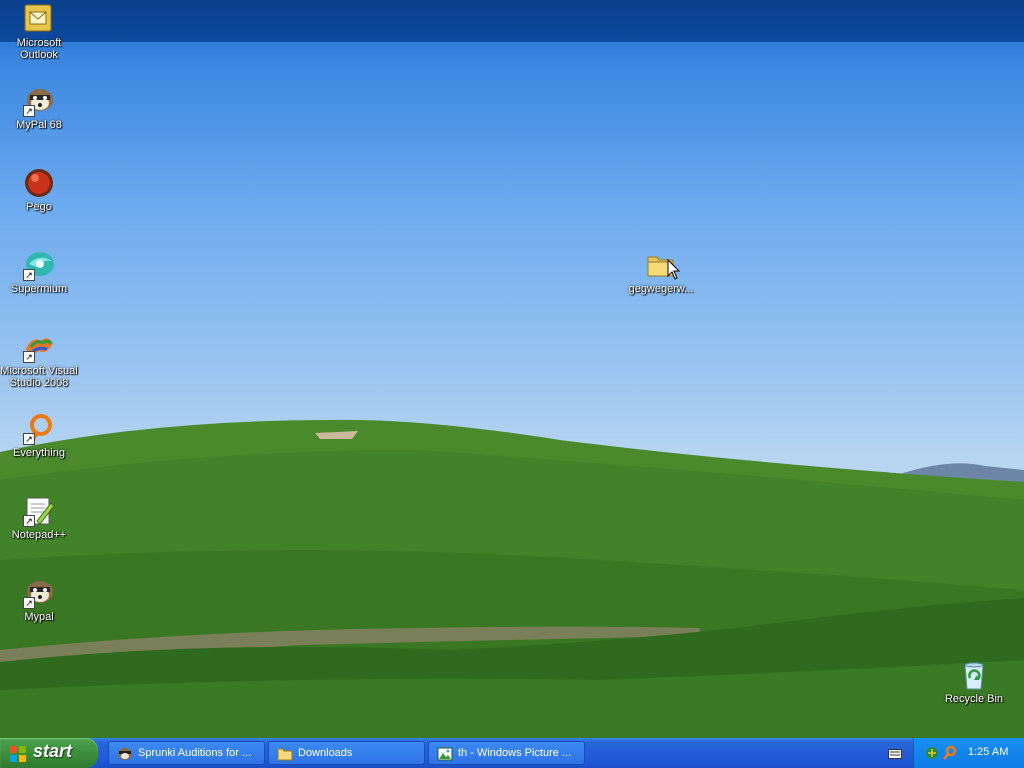 The image size is (1024, 768). I want to click on desktop-icon-visual-studio-2008: ↗ Microsoft Visual Studio 2008, so click(39, 360).